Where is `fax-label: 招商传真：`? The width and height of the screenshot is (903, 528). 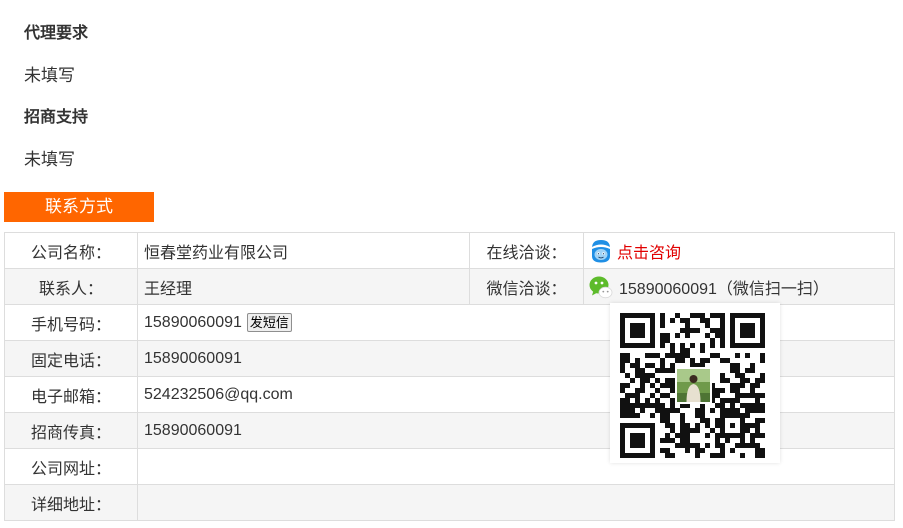 fax-label: 招商传真： is located at coordinates (71, 431).